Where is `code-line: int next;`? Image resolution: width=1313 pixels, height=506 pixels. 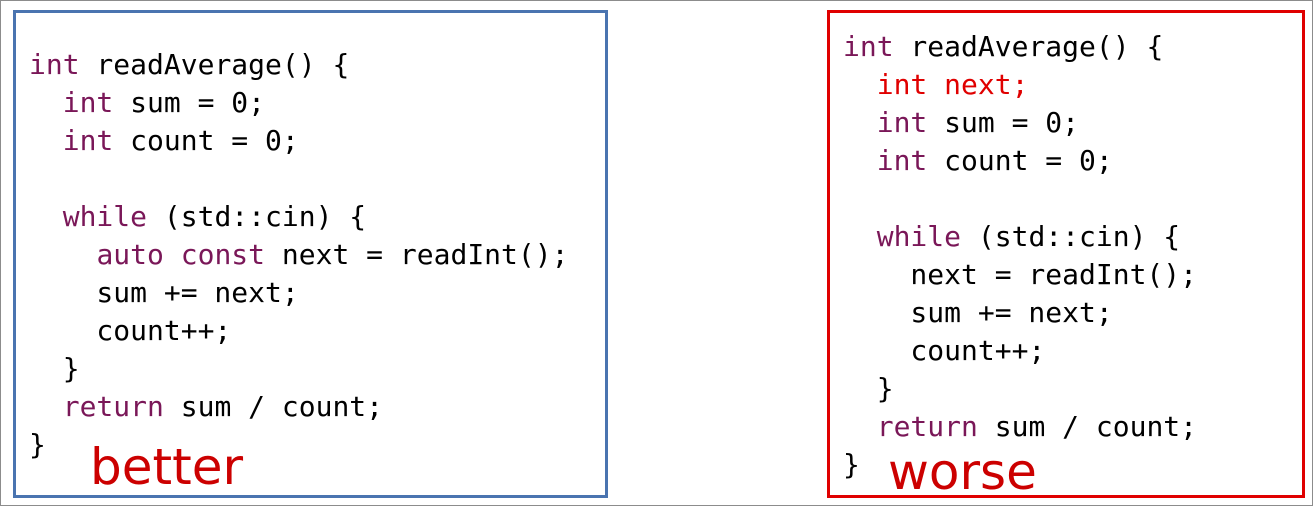
code-line: int next; is located at coordinates (1020, 85).